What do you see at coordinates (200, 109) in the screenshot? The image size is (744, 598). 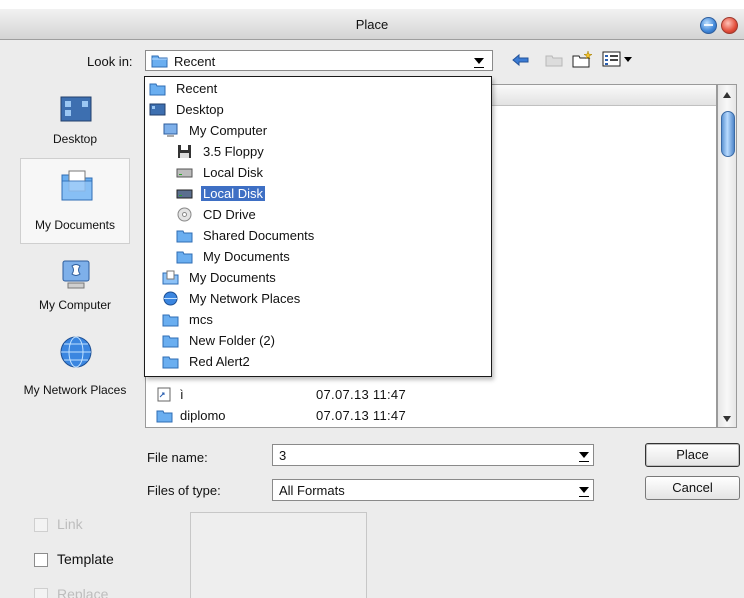 I see `dropdown-item-label: Desktop` at bounding box center [200, 109].